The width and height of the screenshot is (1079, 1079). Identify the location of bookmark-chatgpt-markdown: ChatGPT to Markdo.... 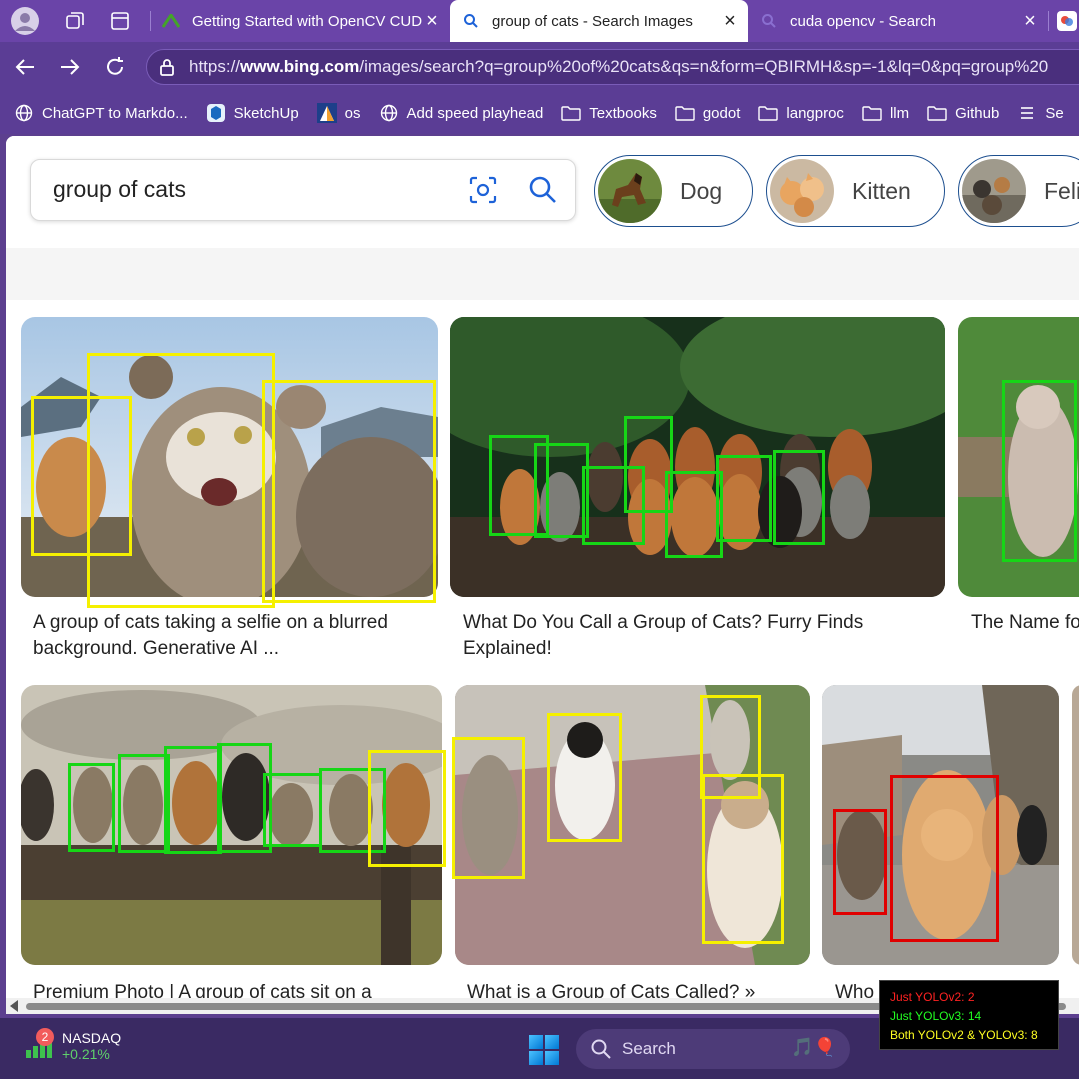
(101, 113).